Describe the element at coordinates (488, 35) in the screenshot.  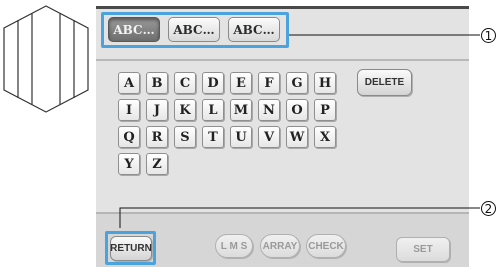
I see `callout-number-1: 1` at that location.